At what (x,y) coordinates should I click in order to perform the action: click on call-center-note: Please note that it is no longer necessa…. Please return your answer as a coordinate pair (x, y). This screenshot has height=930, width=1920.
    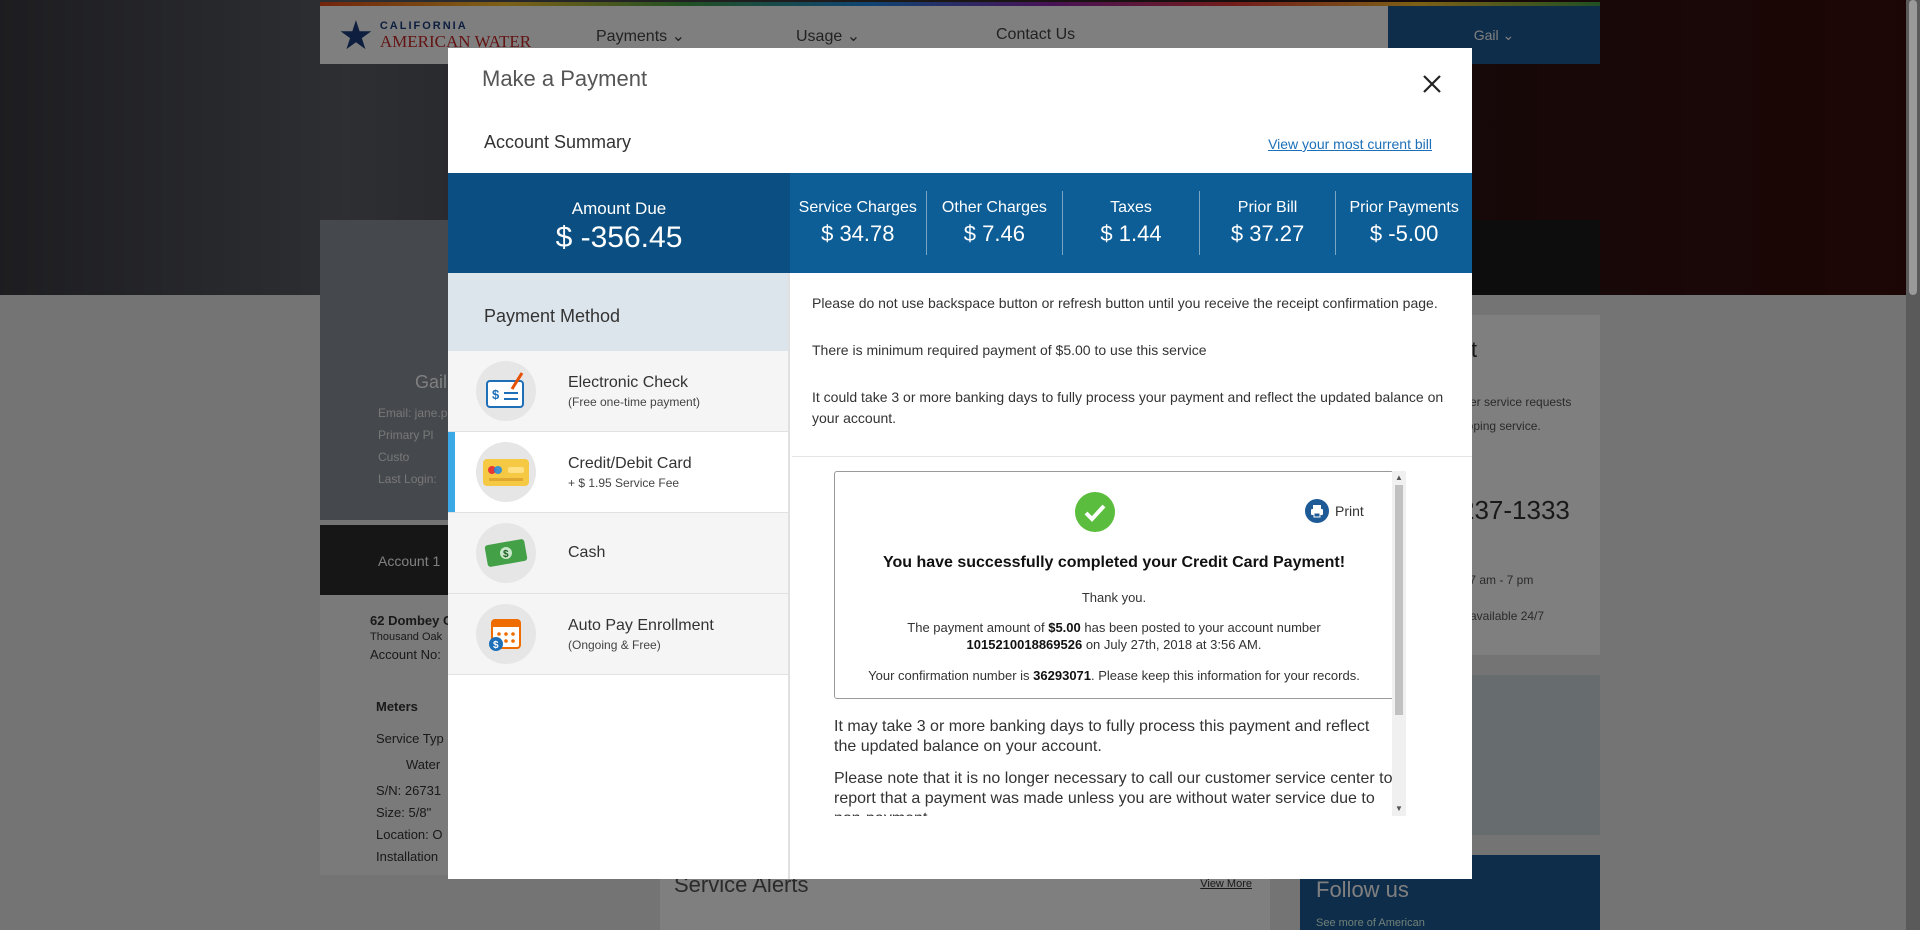
    Looking at the image, I should click on (1113, 793).